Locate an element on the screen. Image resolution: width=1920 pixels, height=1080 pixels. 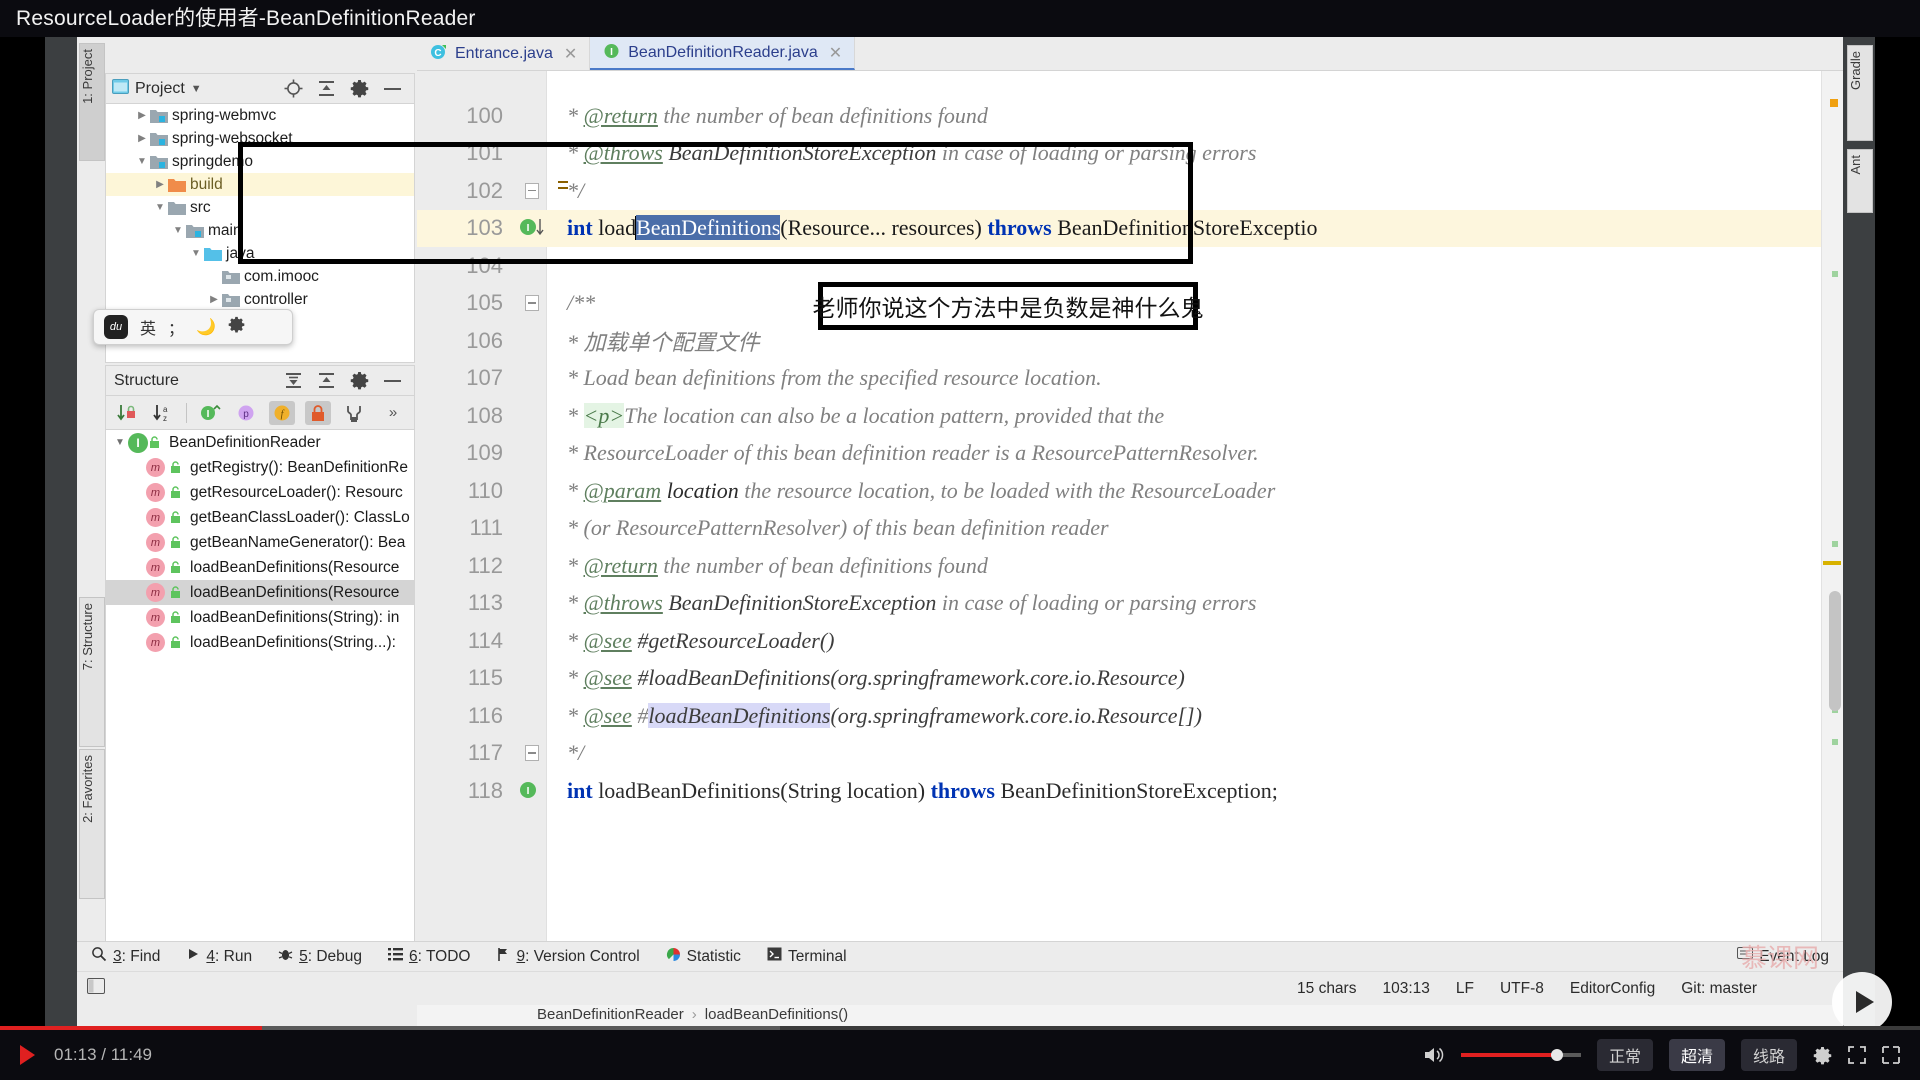
list-item: m loadBeanDefinitions(Resource is located at coordinates (260, 567).